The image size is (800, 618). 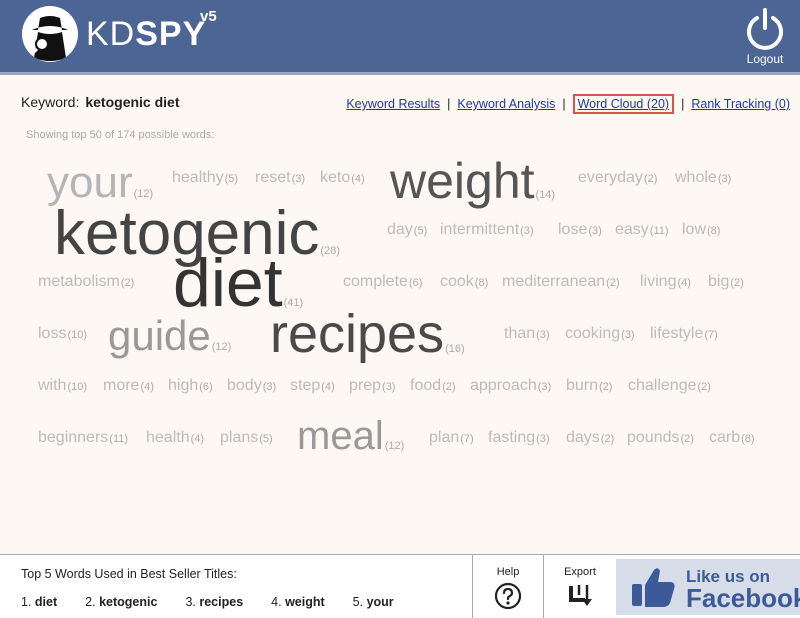 What do you see at coordinates (373, 602) in the screenshot?
I see `top5-item: 5. your` at bounding box center [373, 602].